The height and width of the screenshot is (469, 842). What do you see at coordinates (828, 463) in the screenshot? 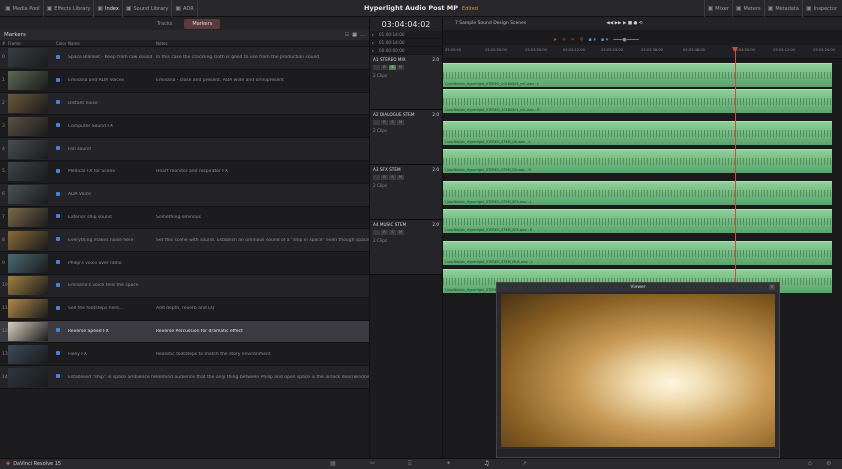
I see `settings-icon: ⚙` at bounding box center [828, 463].